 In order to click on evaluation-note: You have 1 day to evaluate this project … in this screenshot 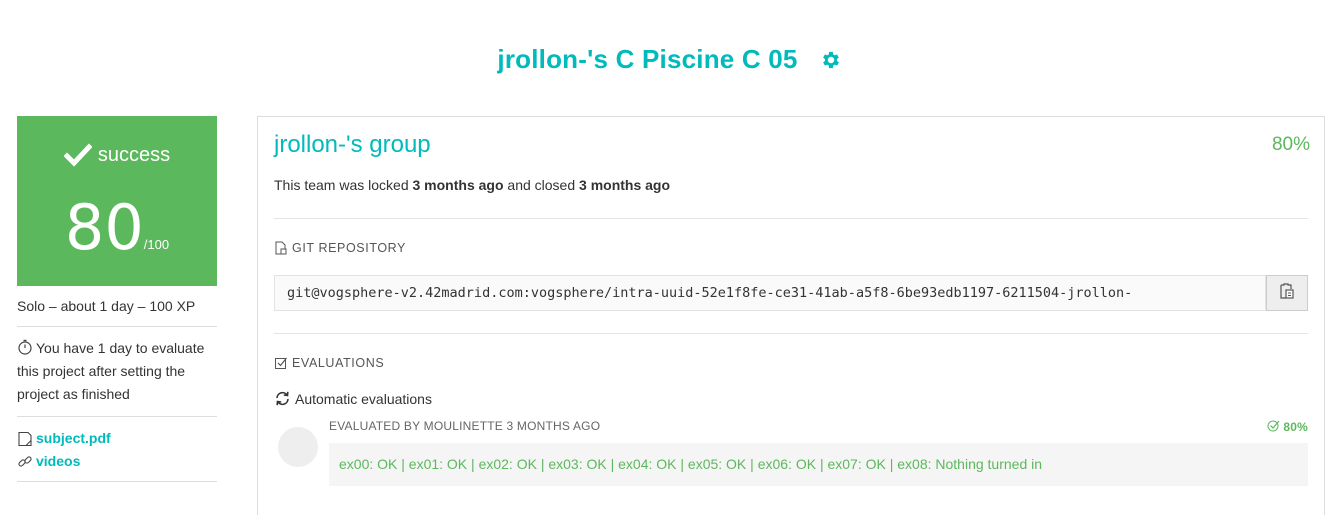, I will do `click(117, 372)`.